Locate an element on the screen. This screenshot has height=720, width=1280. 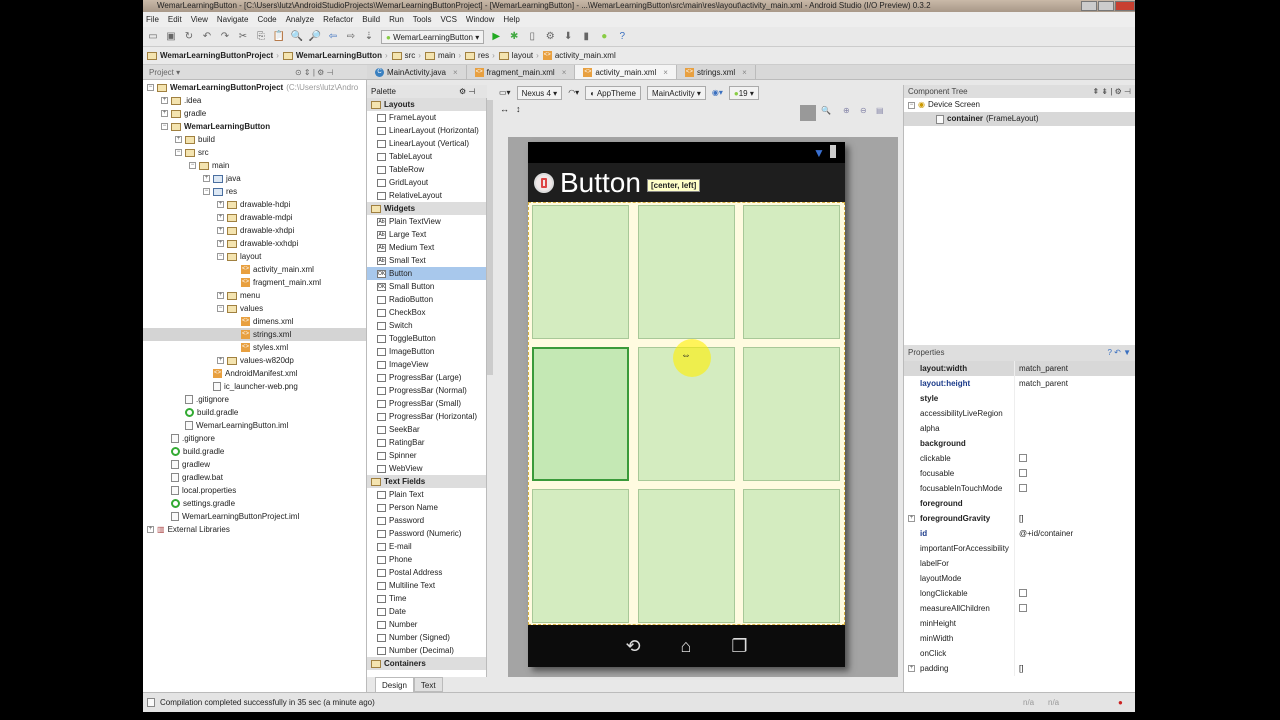
property-row: layoutMode is located at coordinates (1019, 578).